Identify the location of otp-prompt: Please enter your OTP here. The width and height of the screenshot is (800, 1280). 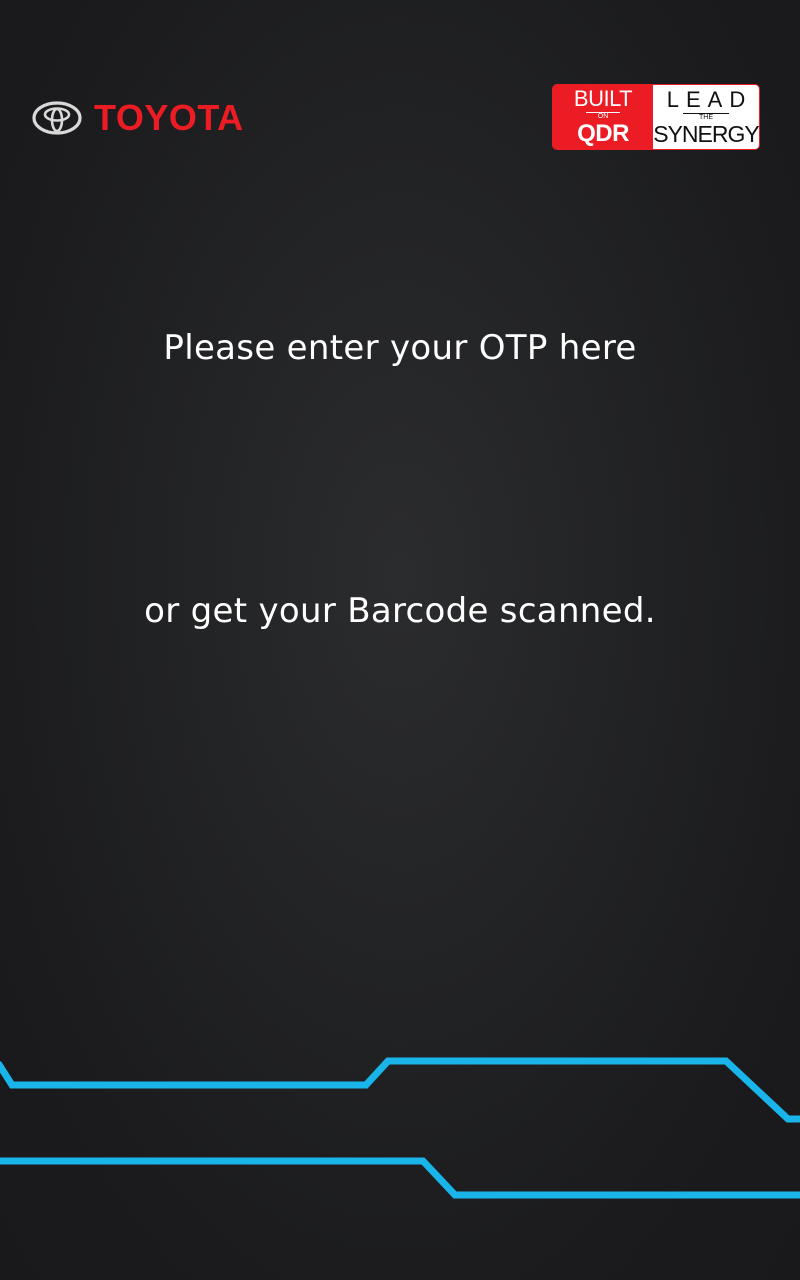
(400, 348).